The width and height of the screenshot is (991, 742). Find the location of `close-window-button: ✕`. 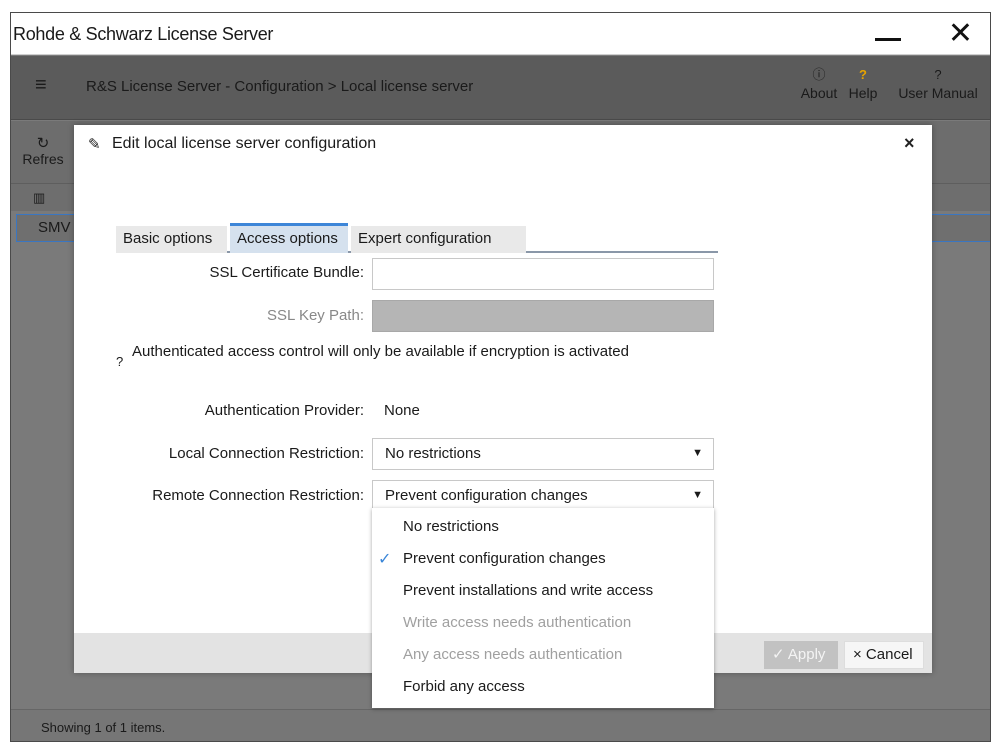

close-window-button: ✕ is located at coordinates (959, 34).